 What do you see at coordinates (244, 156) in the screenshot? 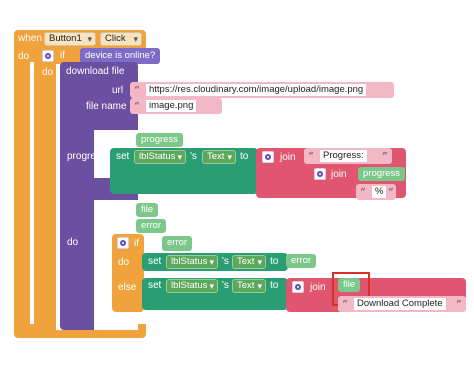
I see `to-label: to` at bounding box center [244, 156].